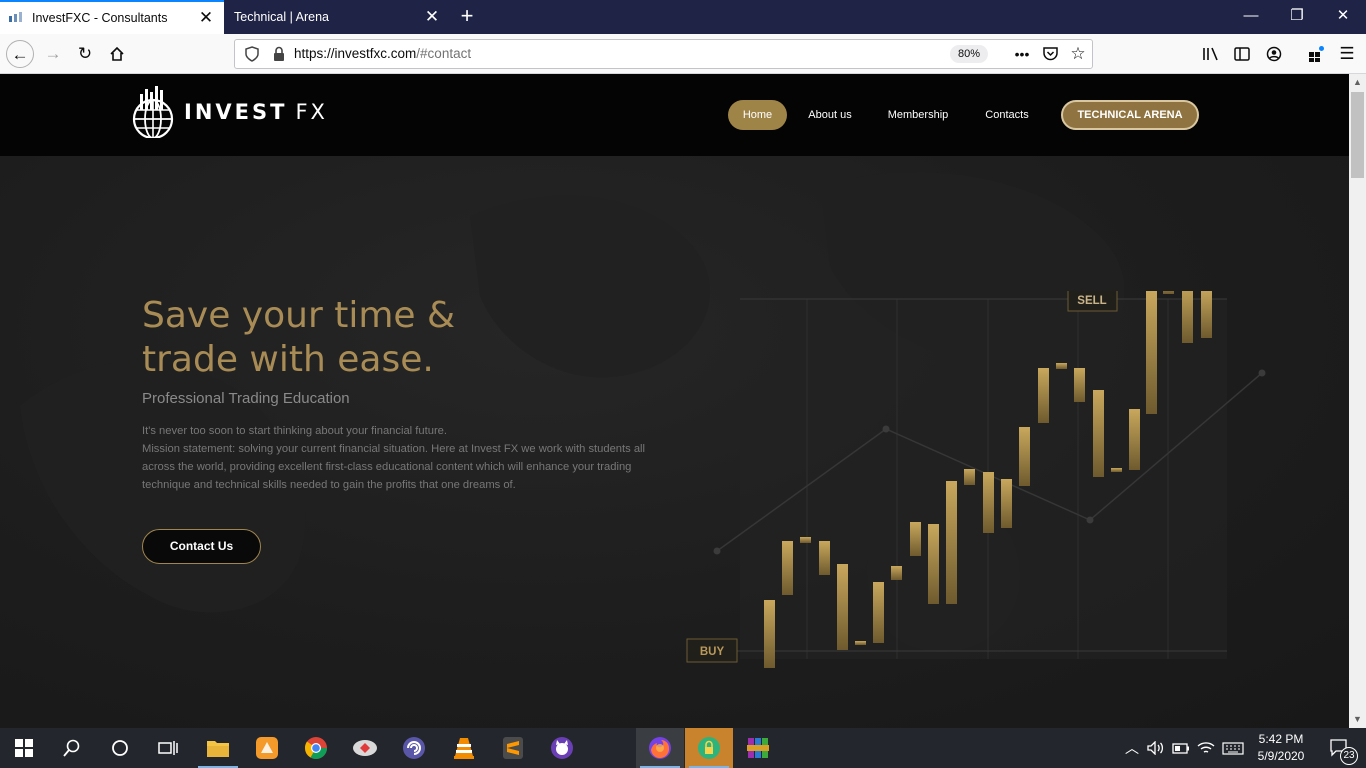 This screenshot has height=768, width=1366. I want to click on forward-arrow-icon: →, so click(53, 54).